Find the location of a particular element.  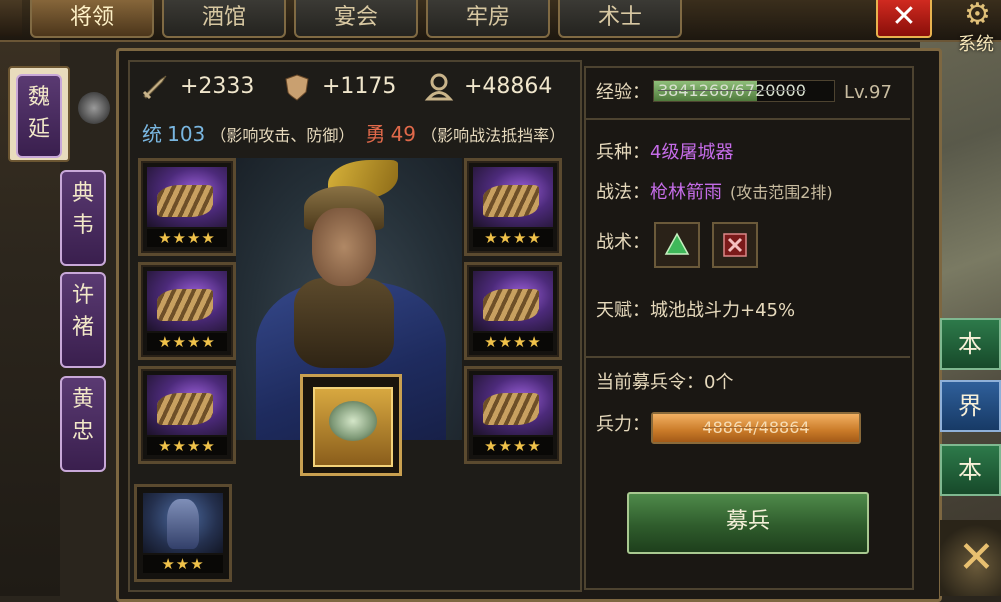

general-list-item-selected: 魏 延 is located at coordinates (39, 114).